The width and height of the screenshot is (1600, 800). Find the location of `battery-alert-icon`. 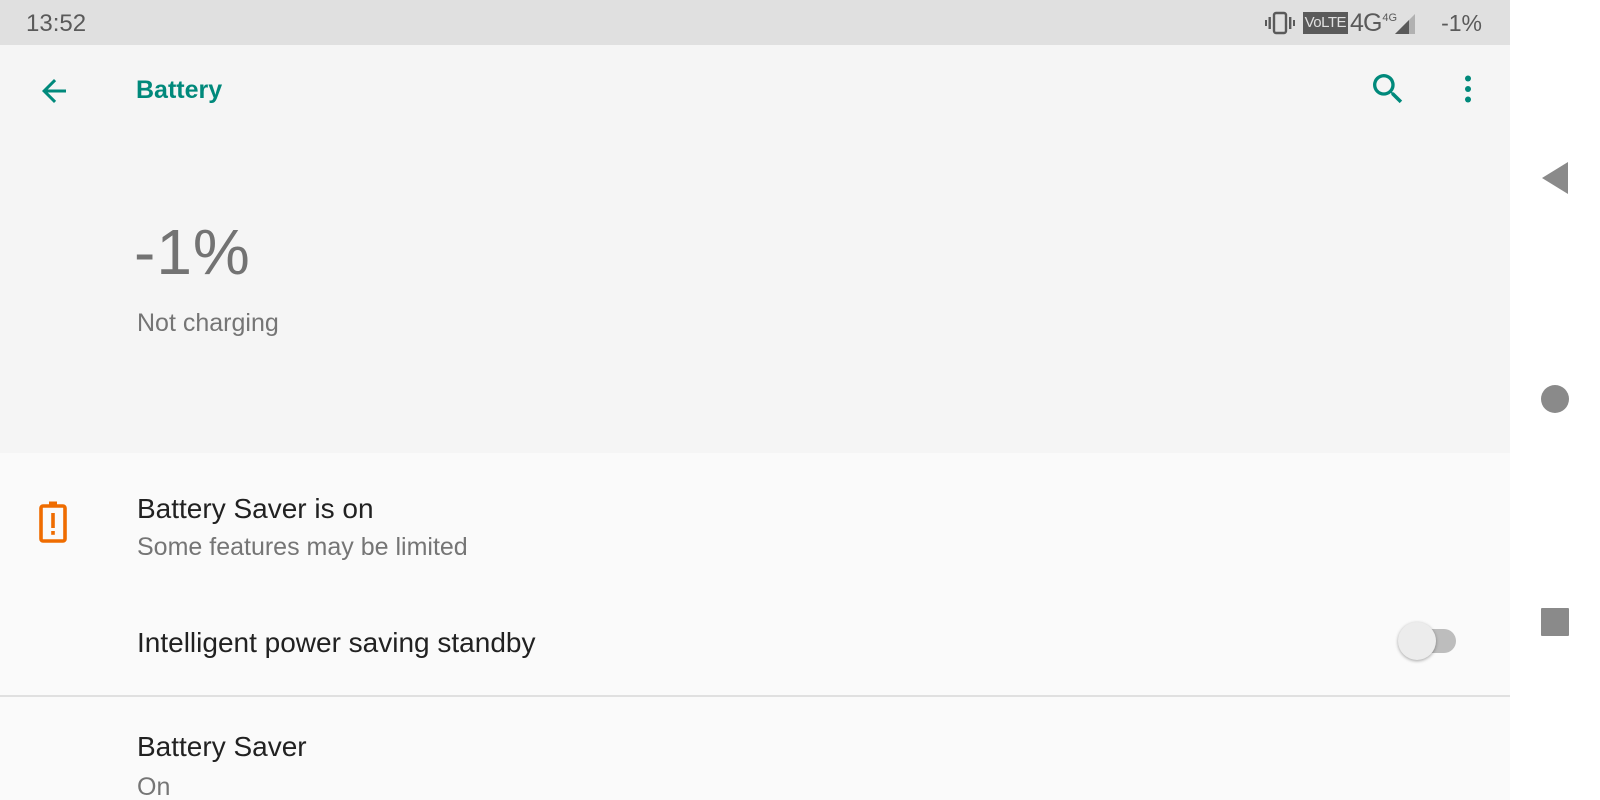

battery-alert-icon is located at coordinates (53, 522).